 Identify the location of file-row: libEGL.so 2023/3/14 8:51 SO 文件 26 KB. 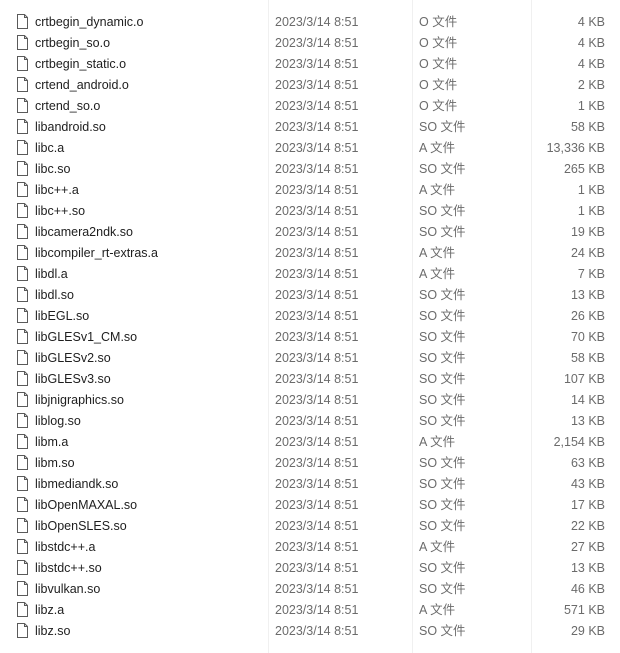
(310, 316).